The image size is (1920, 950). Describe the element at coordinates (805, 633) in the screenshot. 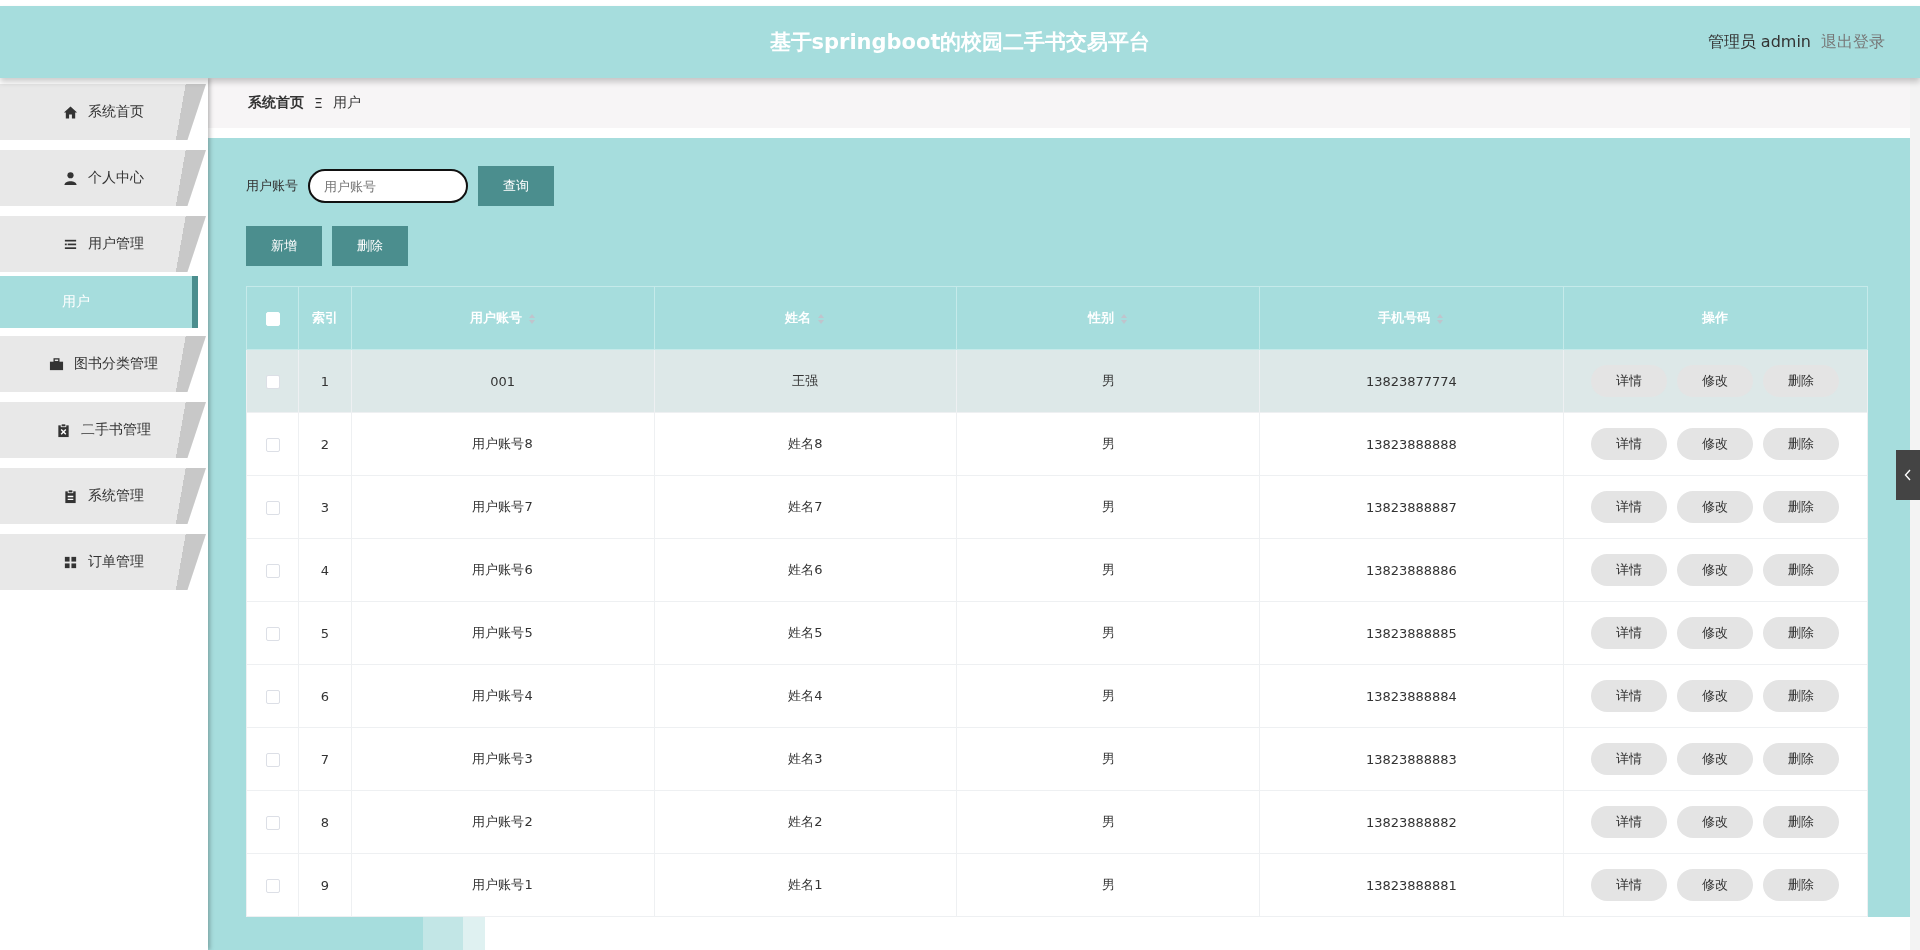

I see `table-cell: 姓名5` at that location.